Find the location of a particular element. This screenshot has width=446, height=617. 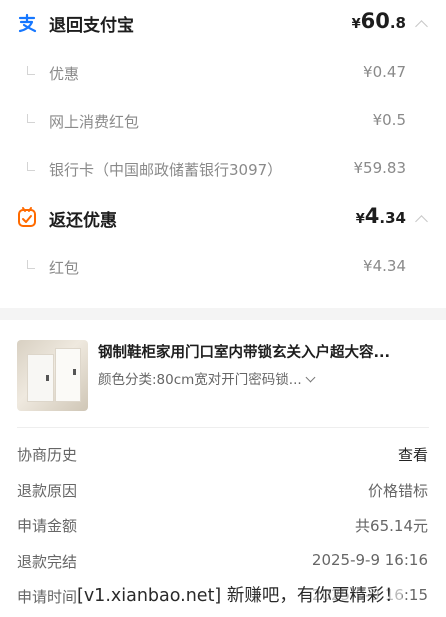

cashback-title: 返还优惠 is located at coordinates (83, 221).